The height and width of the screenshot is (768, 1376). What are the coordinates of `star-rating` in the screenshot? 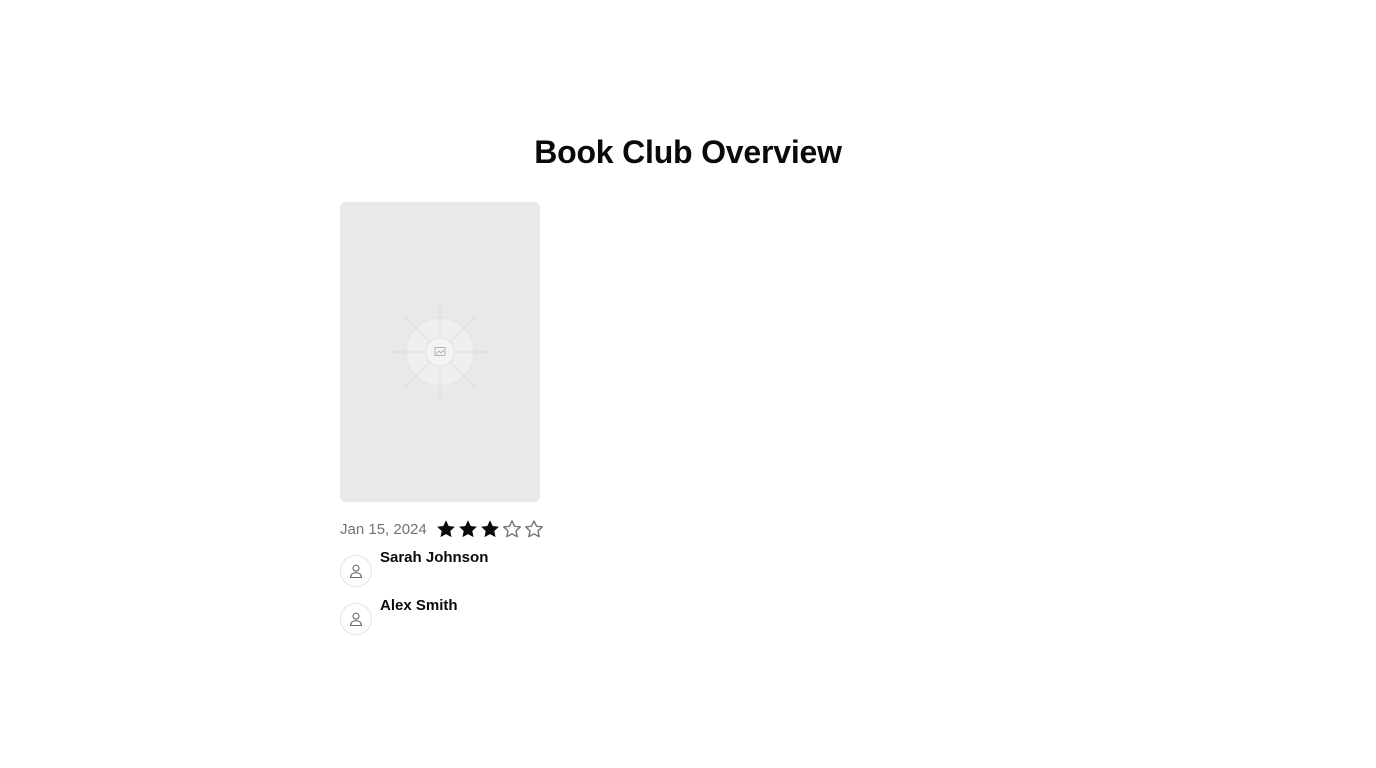 It's located at (490, 529).